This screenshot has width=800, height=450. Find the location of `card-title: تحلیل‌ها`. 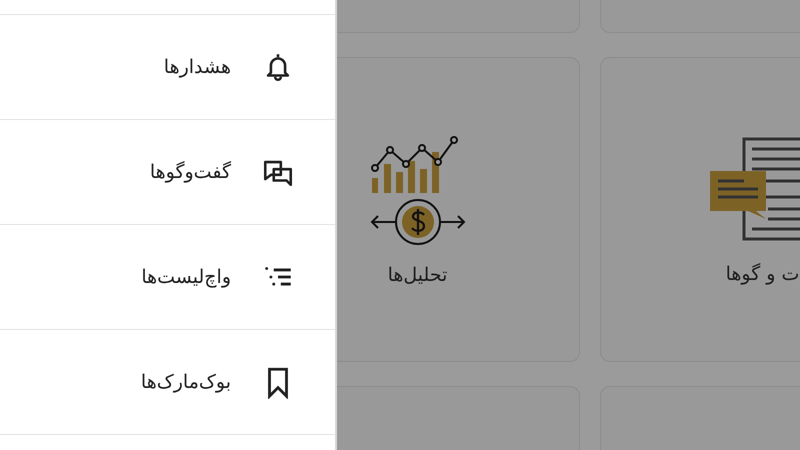

card-title: تحلیل‌ها is located at coordinates (418, 275).